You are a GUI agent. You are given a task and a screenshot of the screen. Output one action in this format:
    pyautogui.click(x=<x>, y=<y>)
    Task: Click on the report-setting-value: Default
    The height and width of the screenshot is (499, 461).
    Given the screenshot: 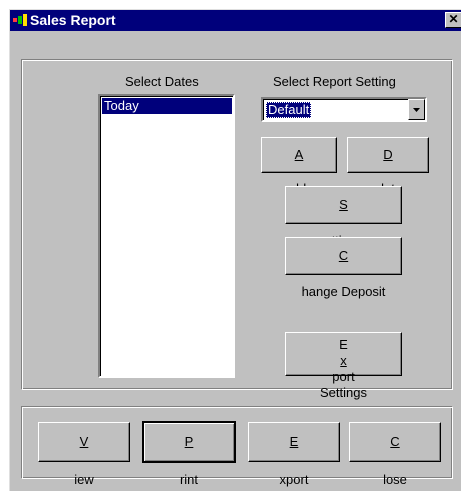 What is the action you would take?
    pyautogui.click(x=289, y=110)
    